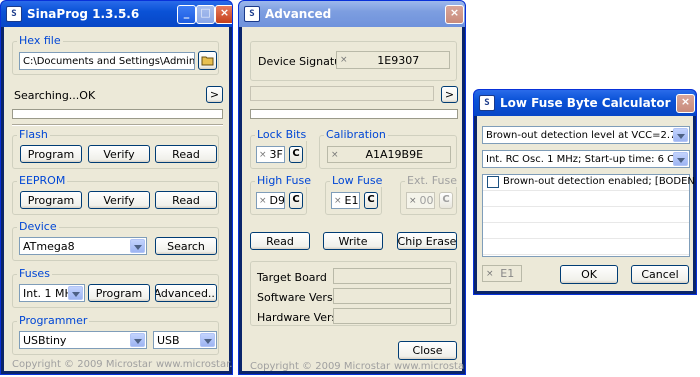 Image resolution: width=700 pixels, height=377 pixels. I want to click on software-version-field, so click(392, 296).